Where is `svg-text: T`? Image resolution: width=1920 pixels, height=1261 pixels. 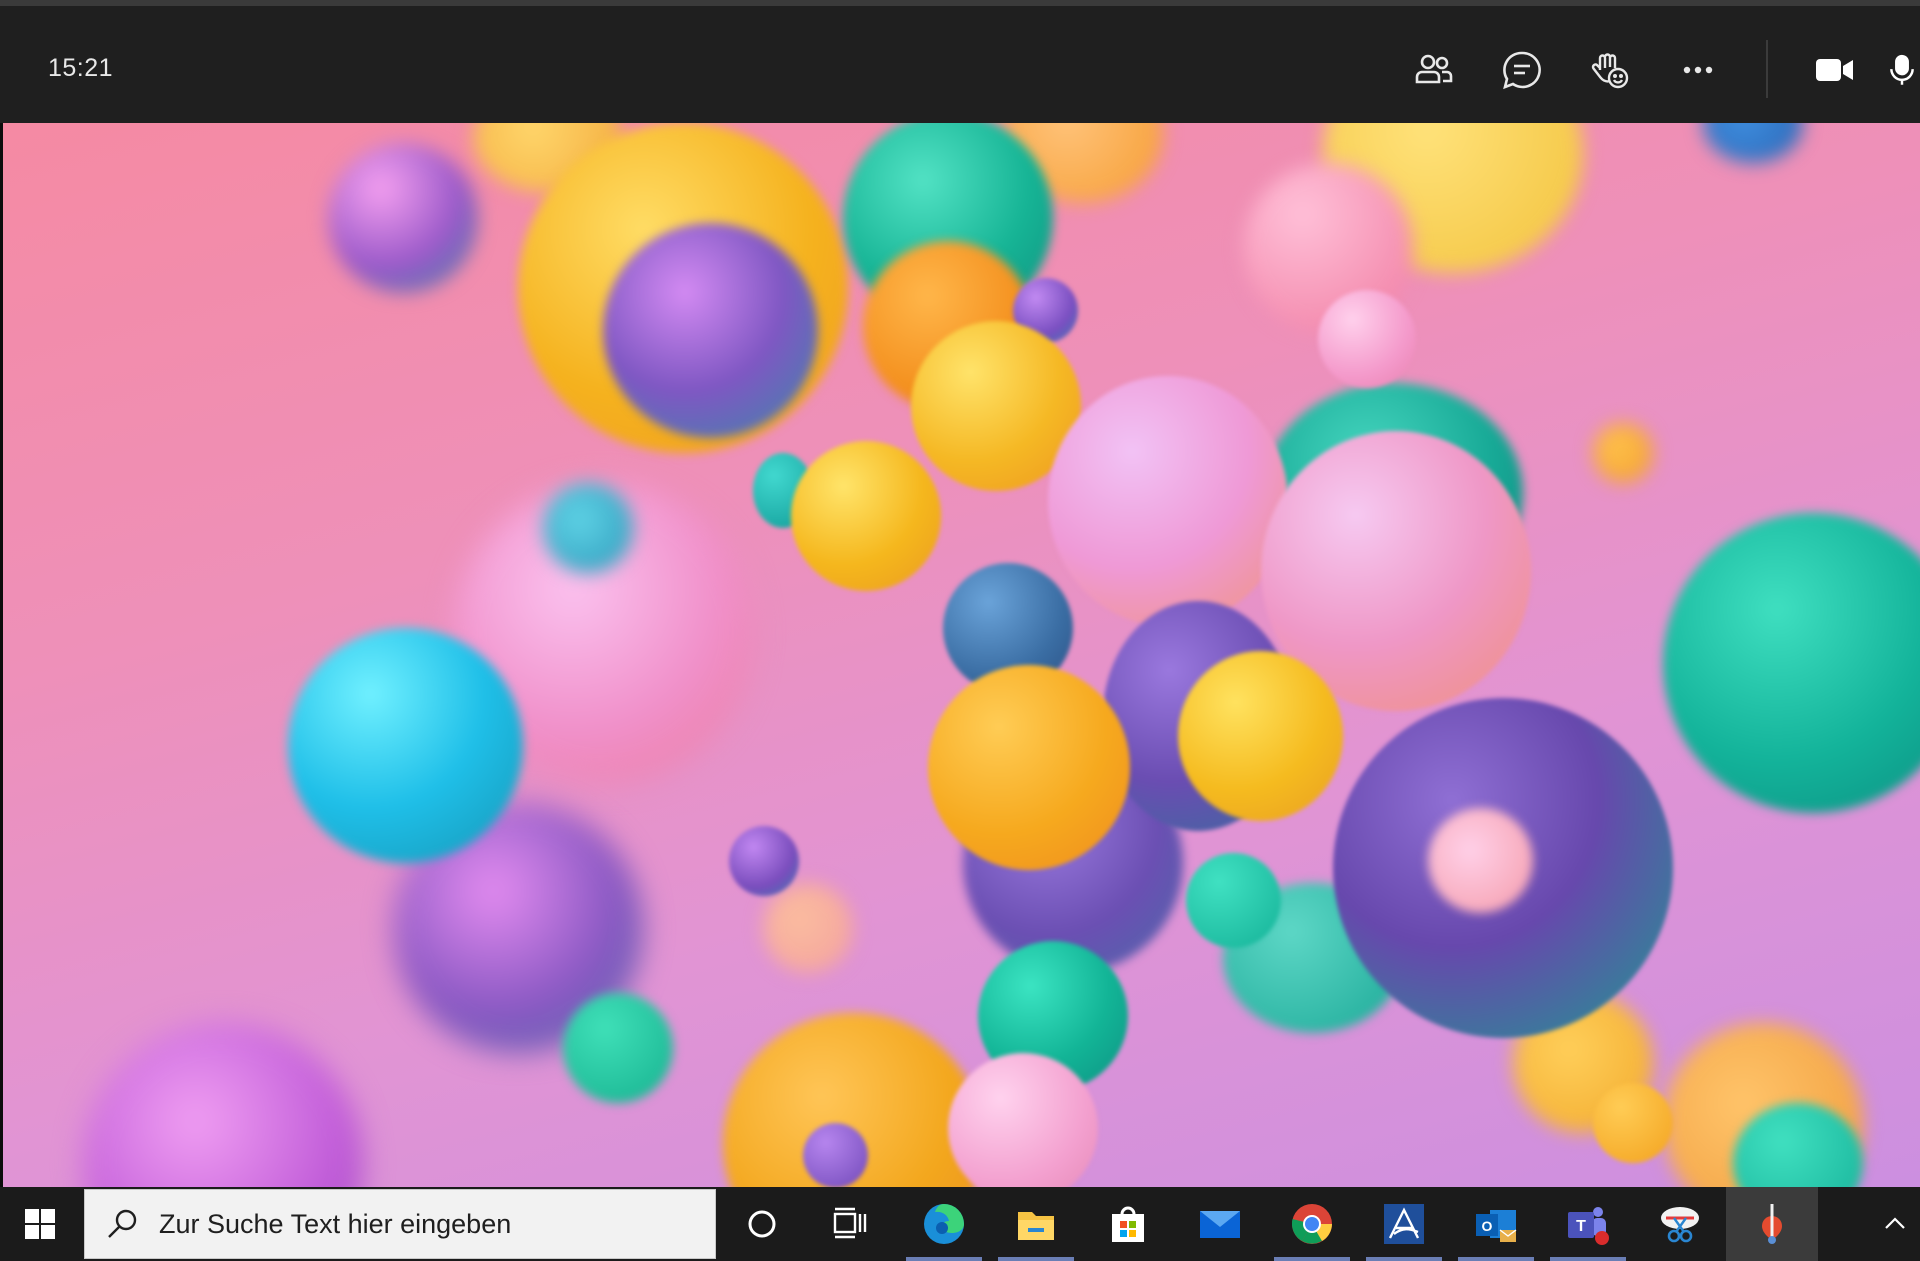
svg-text: T is located at coordinates (1581, 1226).